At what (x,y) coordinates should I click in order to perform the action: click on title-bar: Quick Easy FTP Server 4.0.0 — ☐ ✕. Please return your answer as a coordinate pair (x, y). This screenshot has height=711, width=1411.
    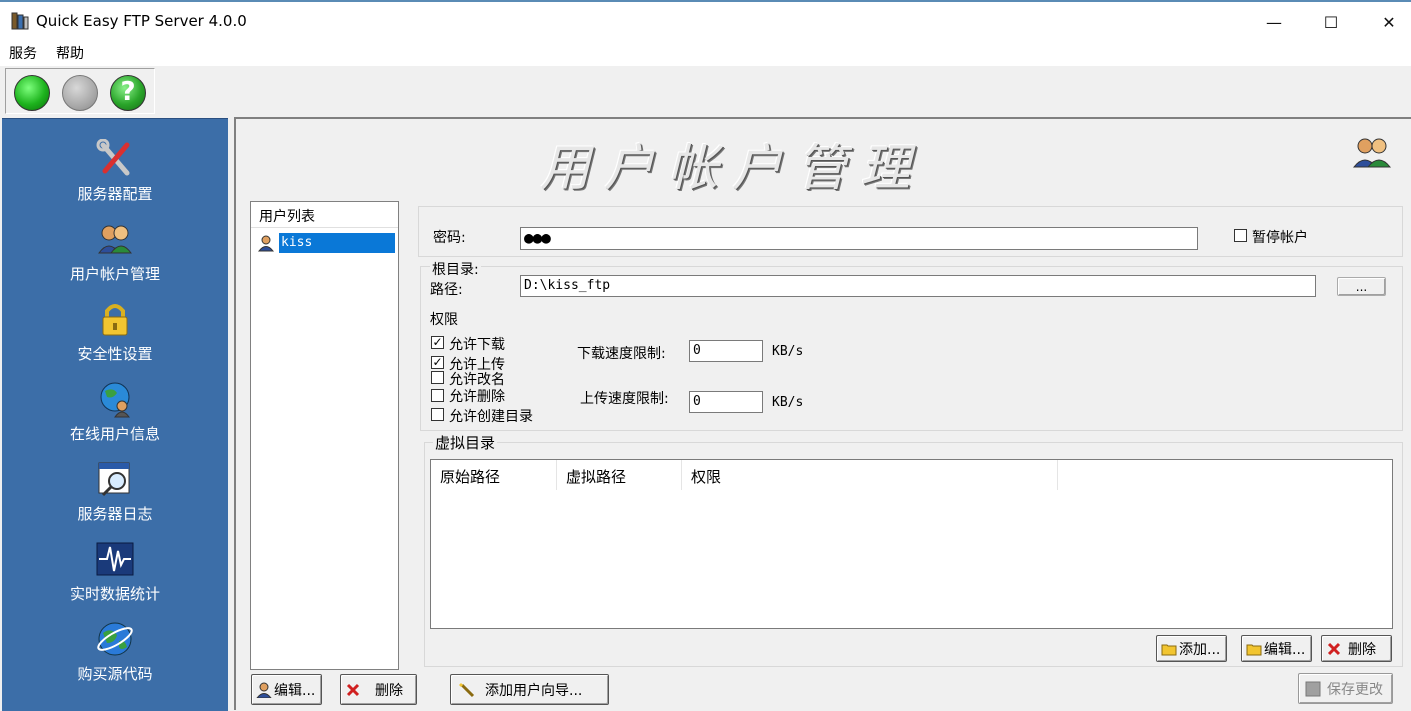
    Looking at the image, I should click on (705, 20).